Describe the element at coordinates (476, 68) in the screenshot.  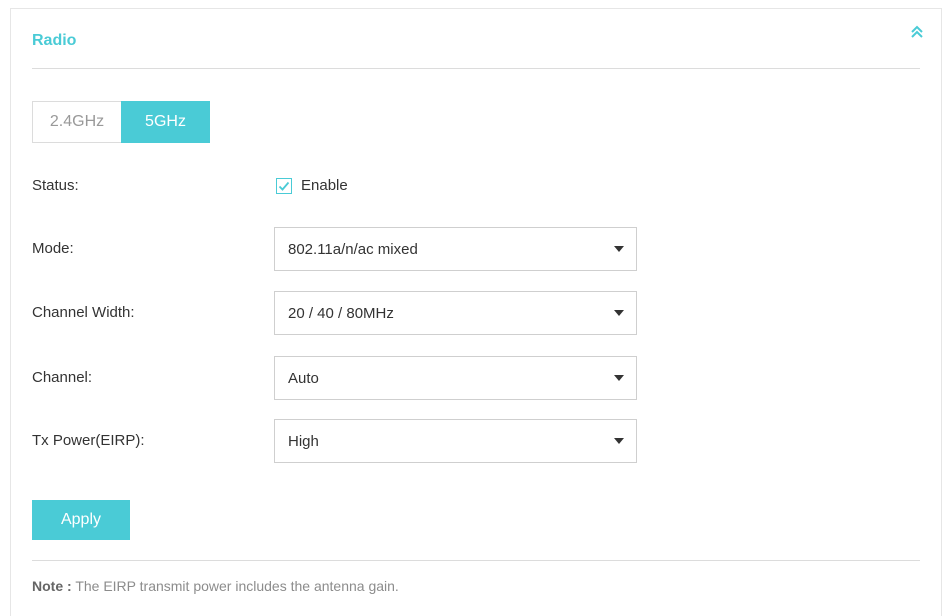
I see `header-divider` at that location.